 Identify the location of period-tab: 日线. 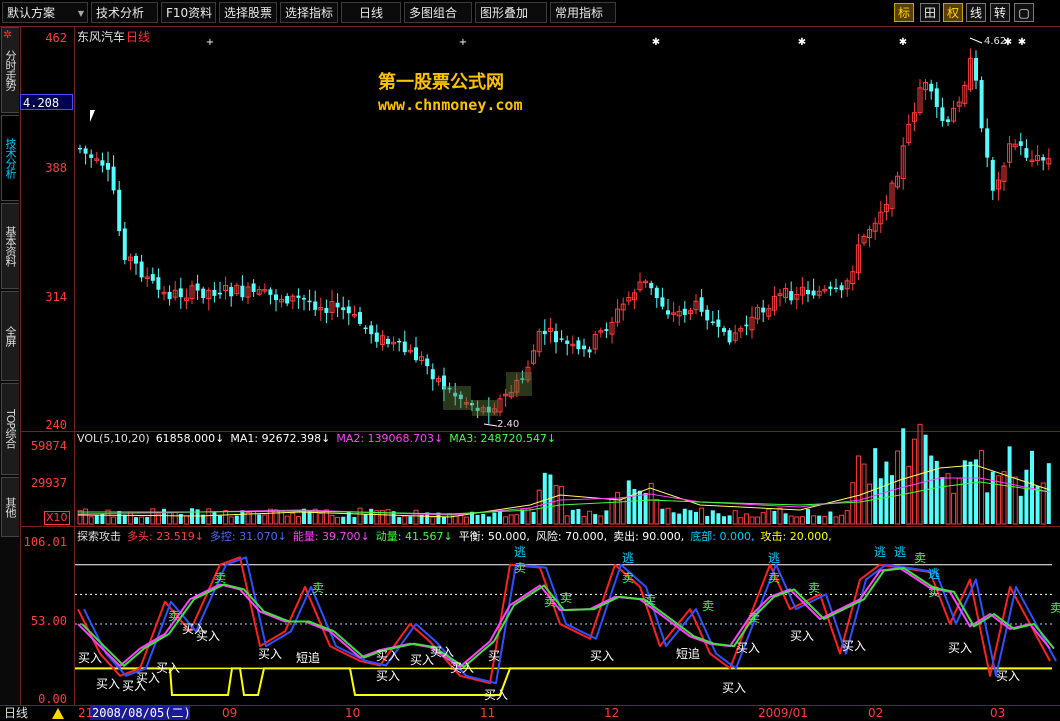
(16, 713).